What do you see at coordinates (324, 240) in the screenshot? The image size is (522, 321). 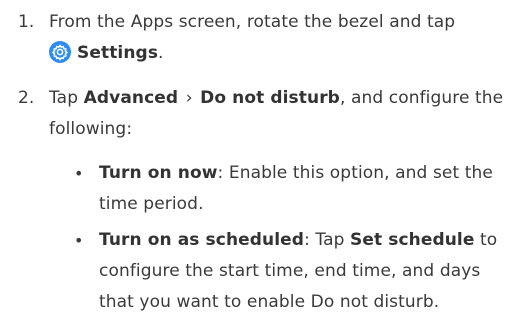 I see `bullet-description: : Tap` at bounding box center [324, 240].